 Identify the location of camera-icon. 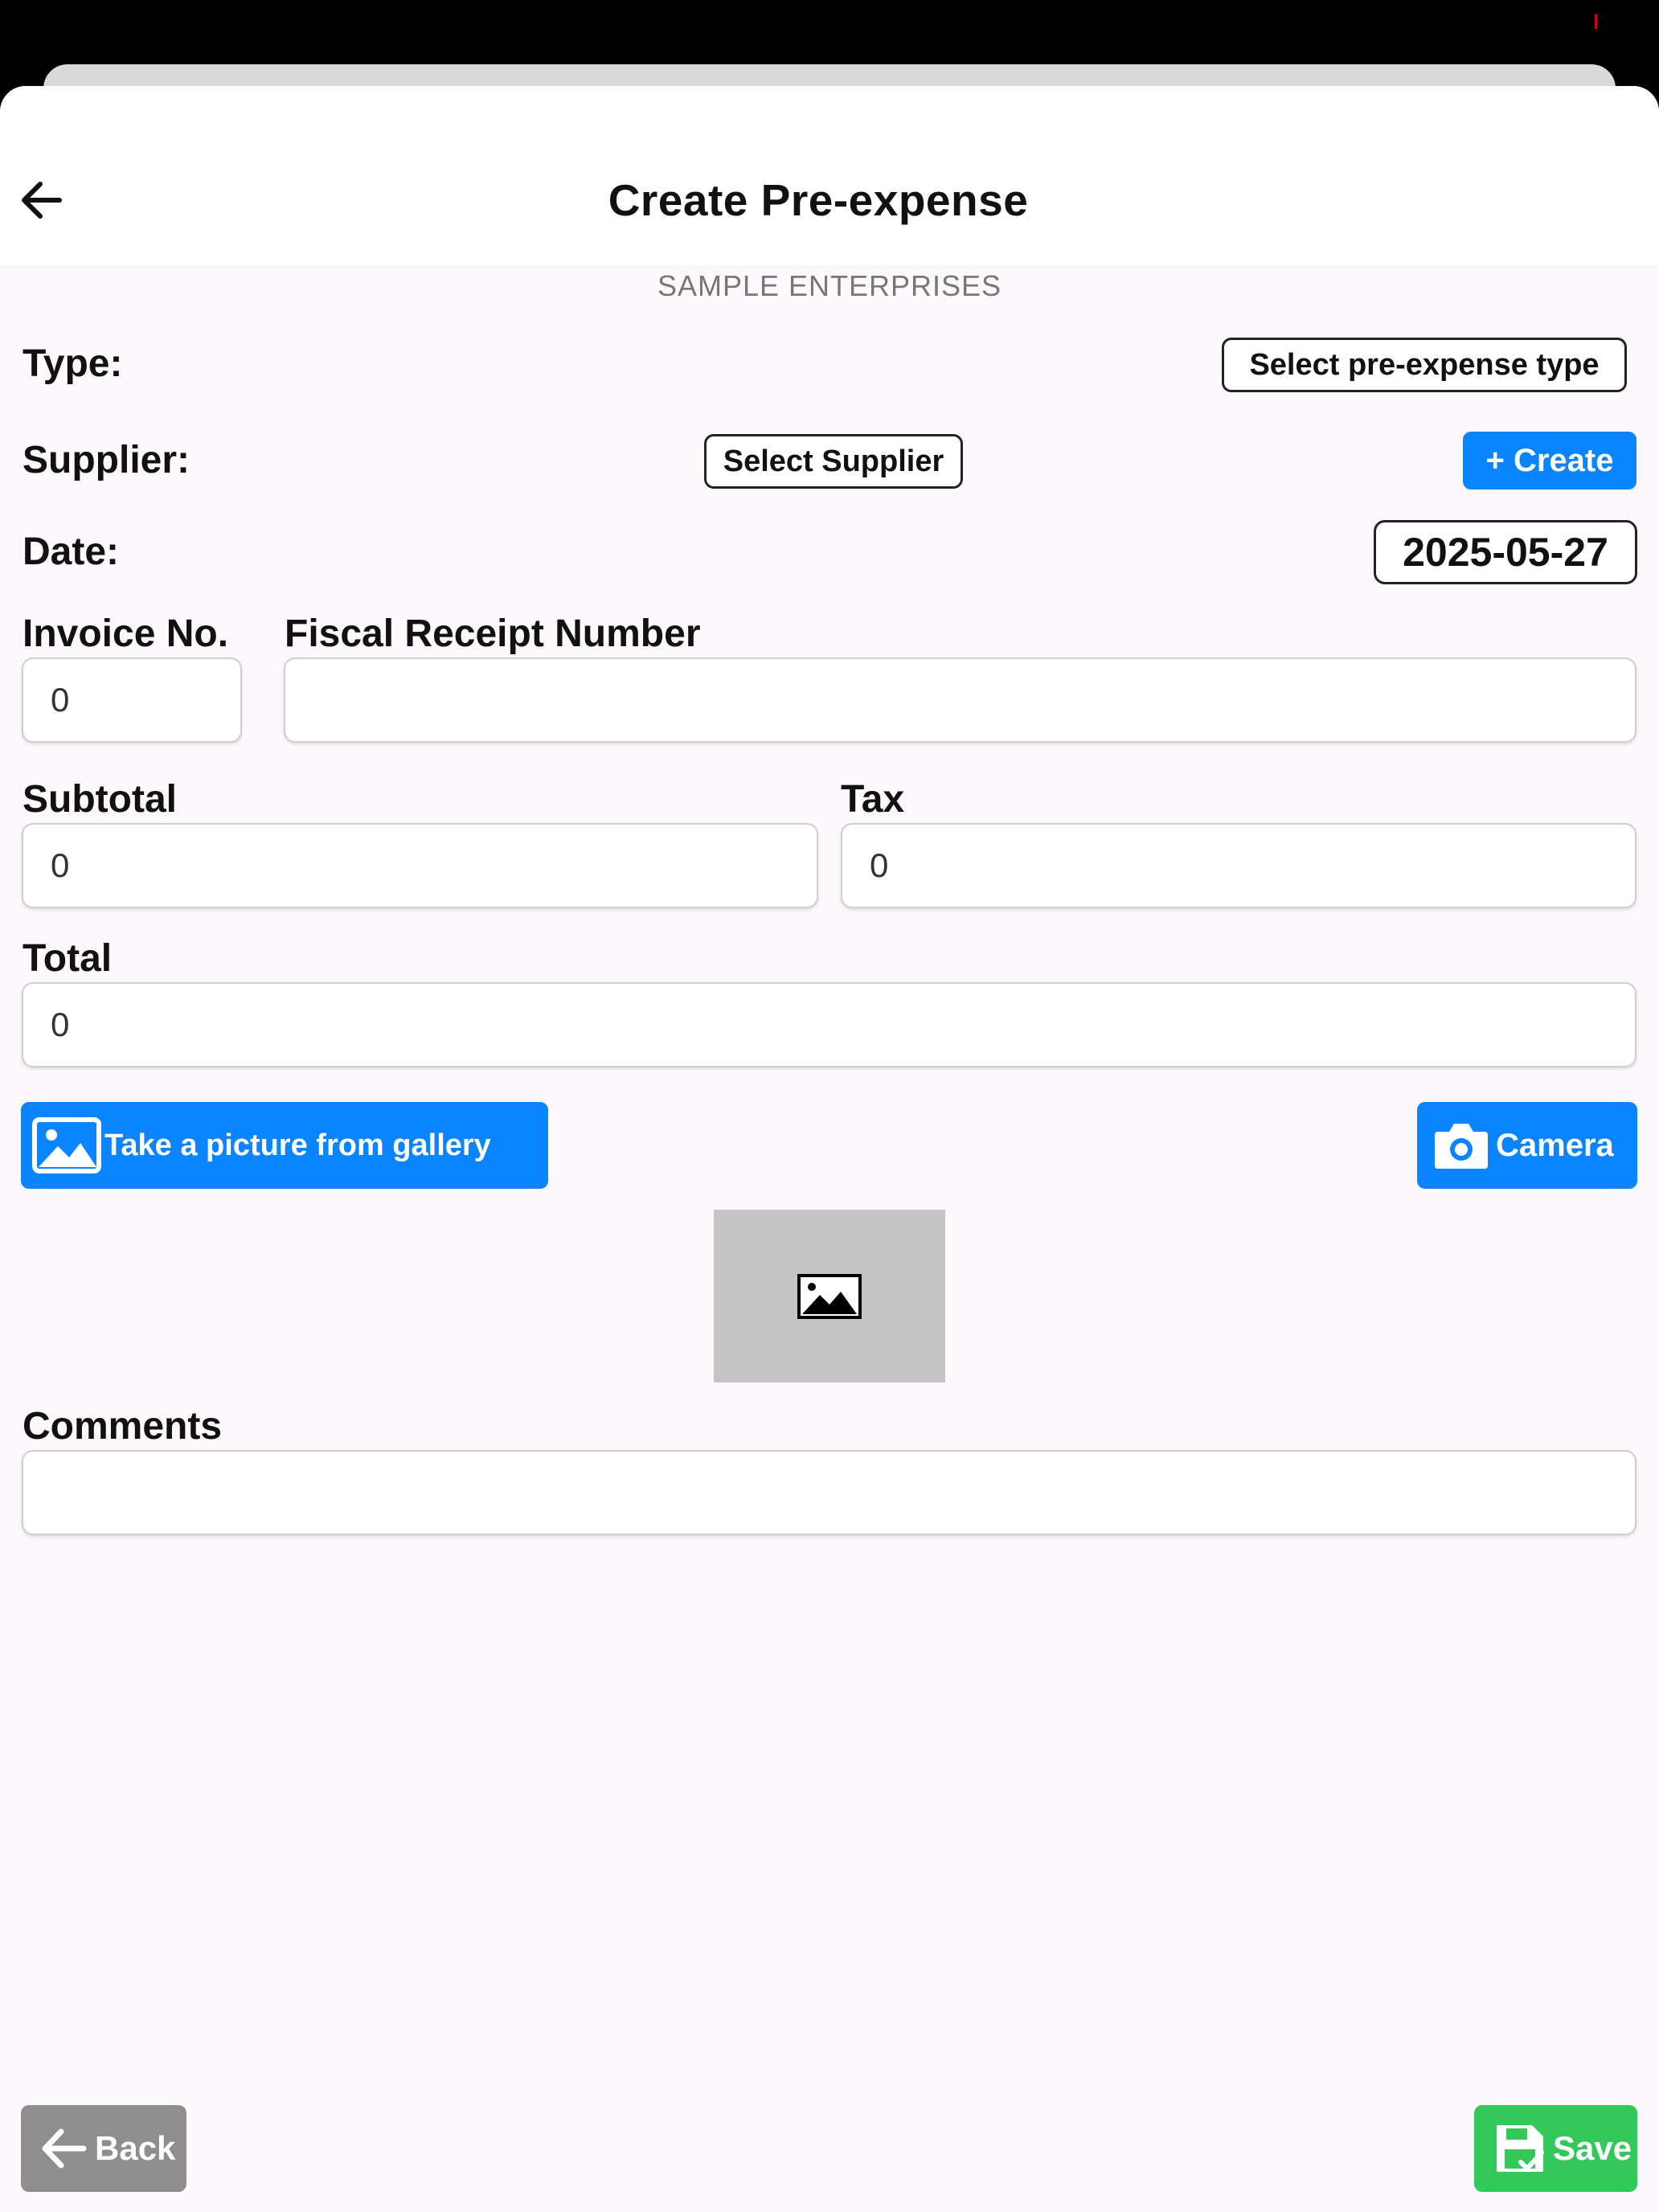
(1461, 1146).